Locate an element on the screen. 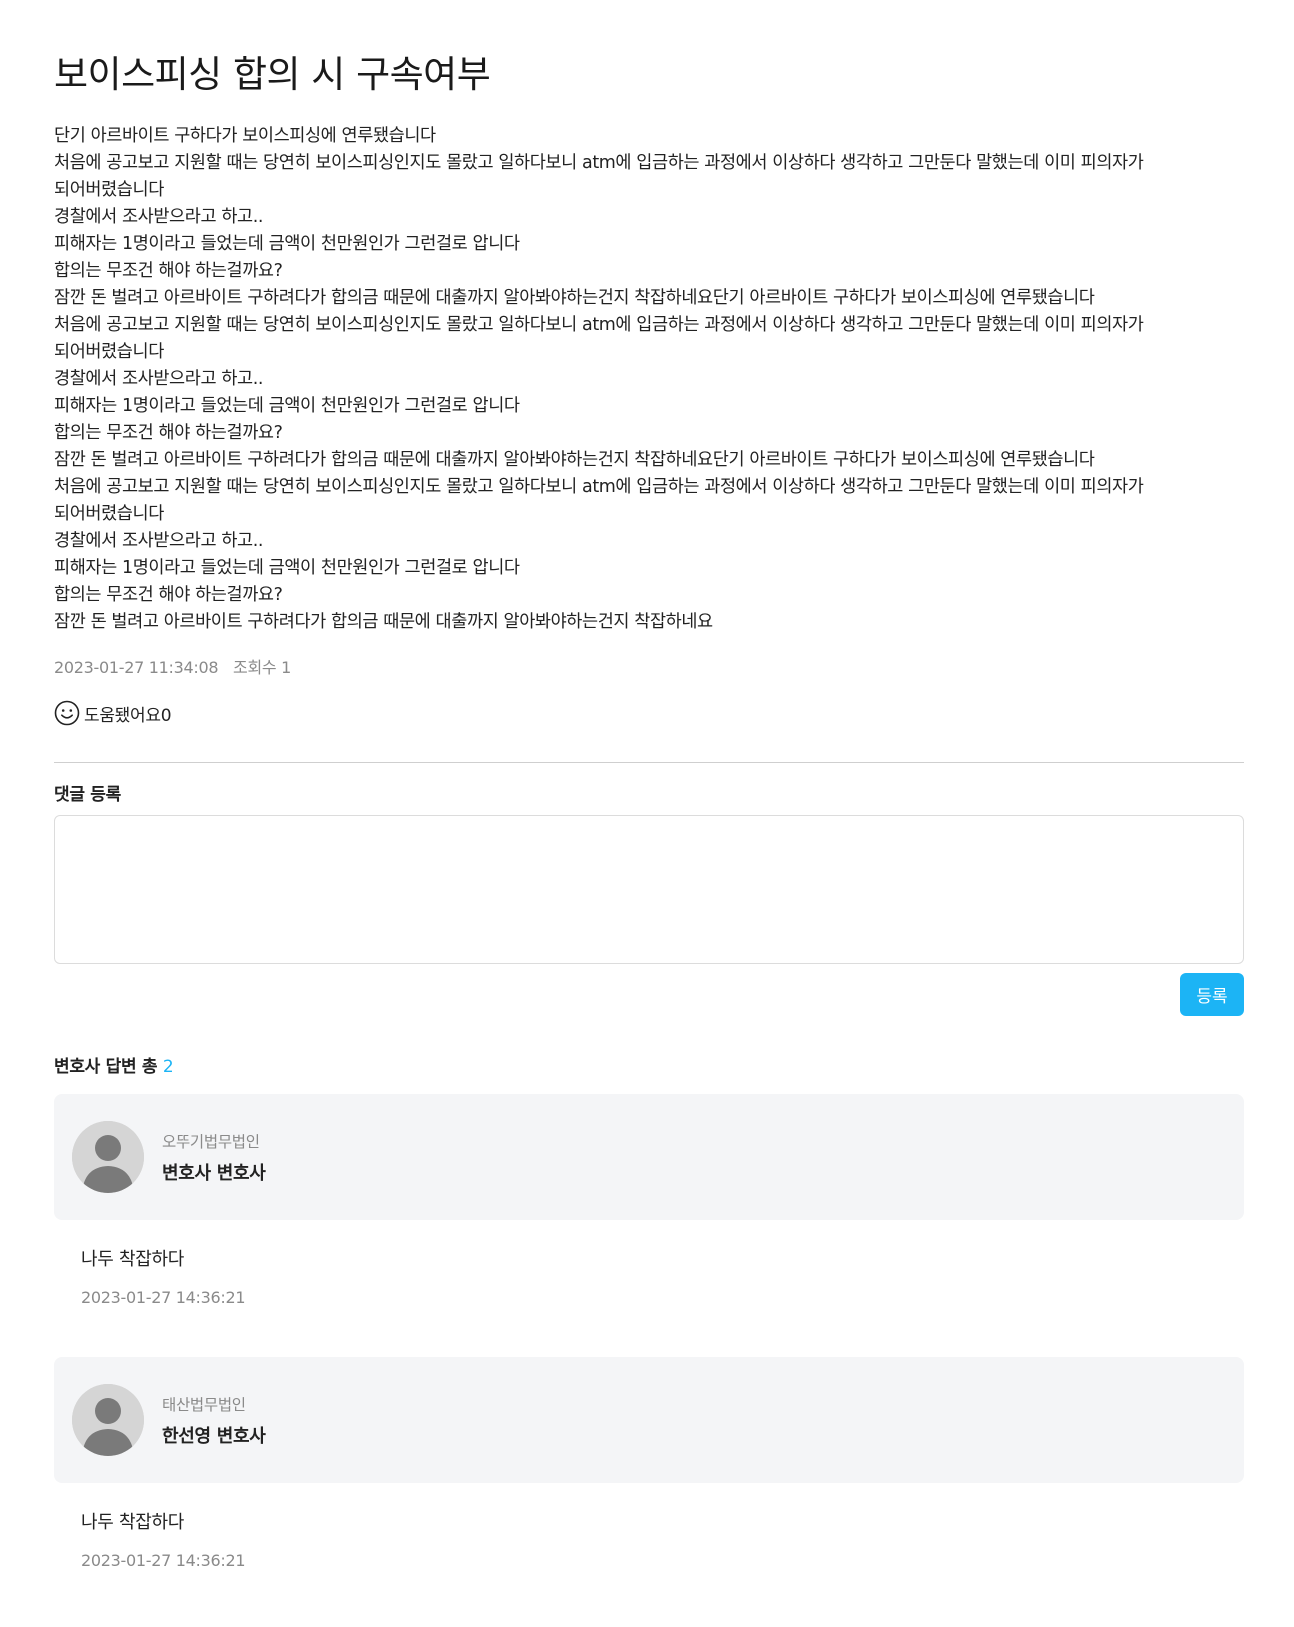 The image size is (1294, 1627). answers-count: 변호사 답변 총 2 is located at coordinates (114, 1064).